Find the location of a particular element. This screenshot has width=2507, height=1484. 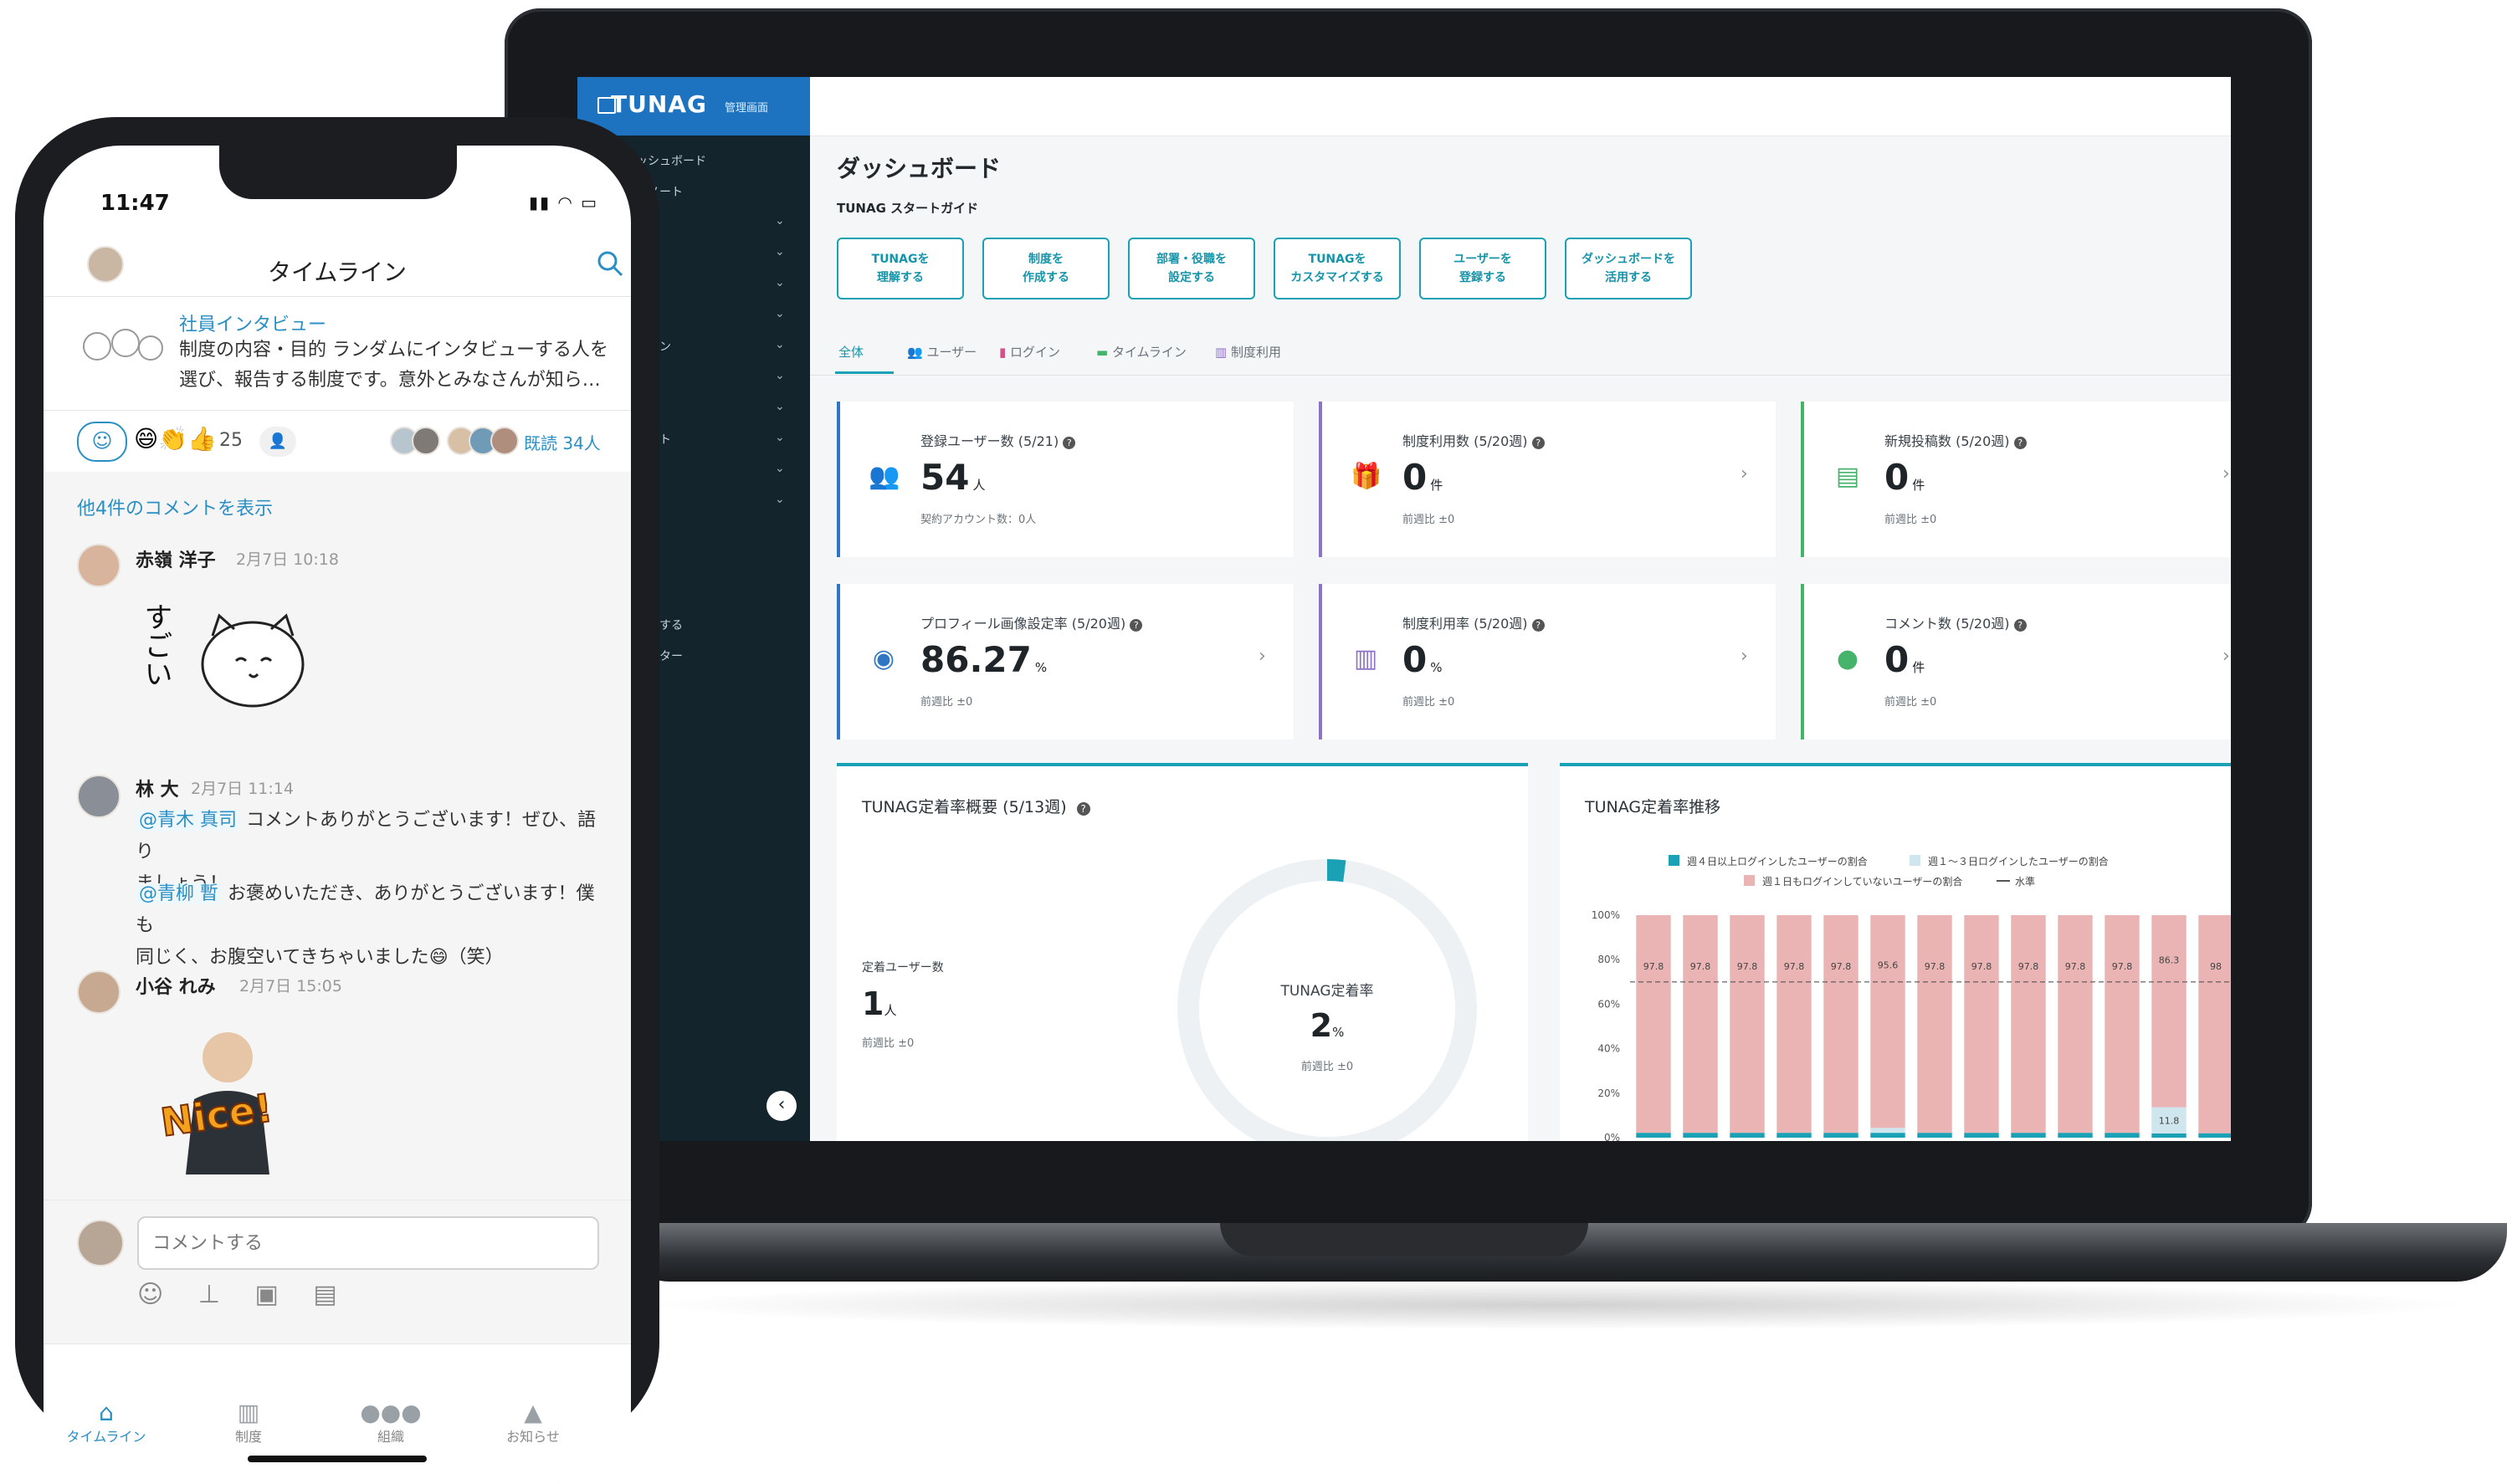

guide-button: 制度を 作成する is located at coordinates (1046, 268).